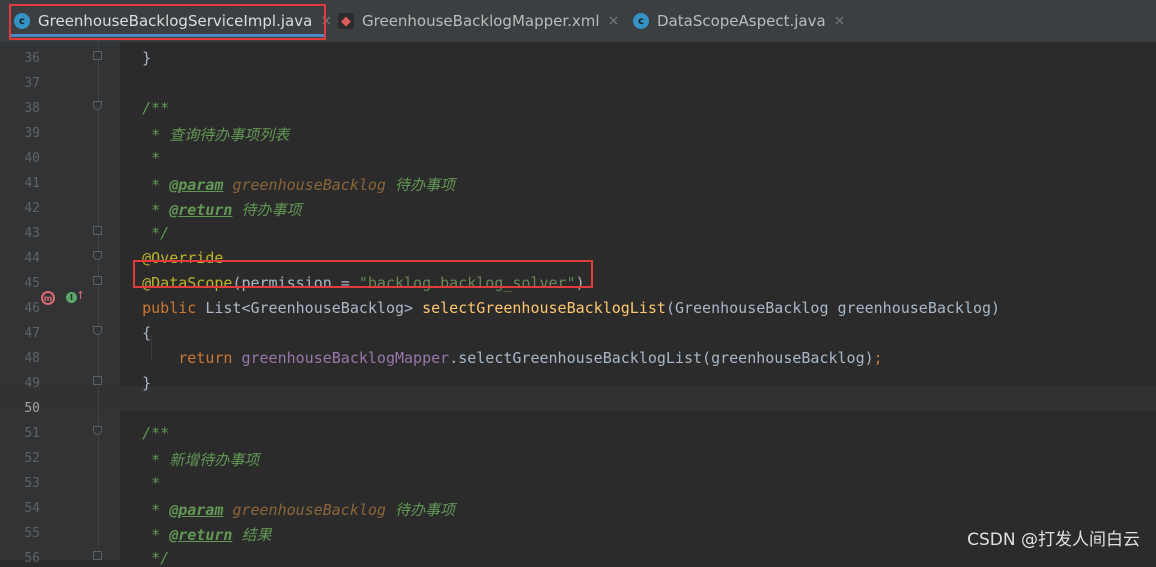 Image resolution: width=1156 pixels, height=567 pixels. Describe the element at coordinates (314, 308) in the screenshot. I see `code-token: List<GreenhouseBacklog>` at that location.